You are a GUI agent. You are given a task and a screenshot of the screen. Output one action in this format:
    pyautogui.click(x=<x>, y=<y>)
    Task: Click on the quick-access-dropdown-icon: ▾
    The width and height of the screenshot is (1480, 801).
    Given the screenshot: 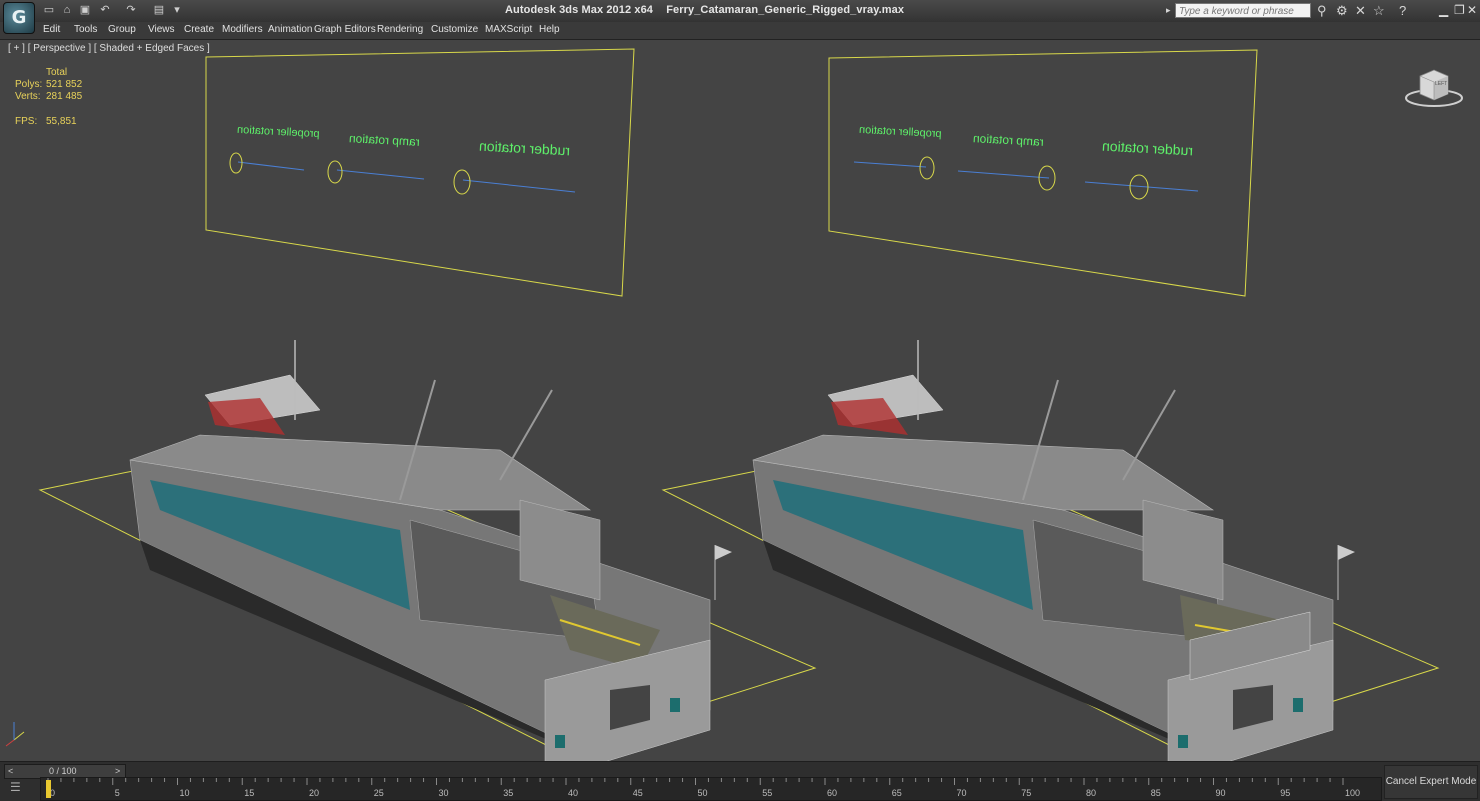 What is the action you would take?
    pyautogui.click(x=177, y=10)
    